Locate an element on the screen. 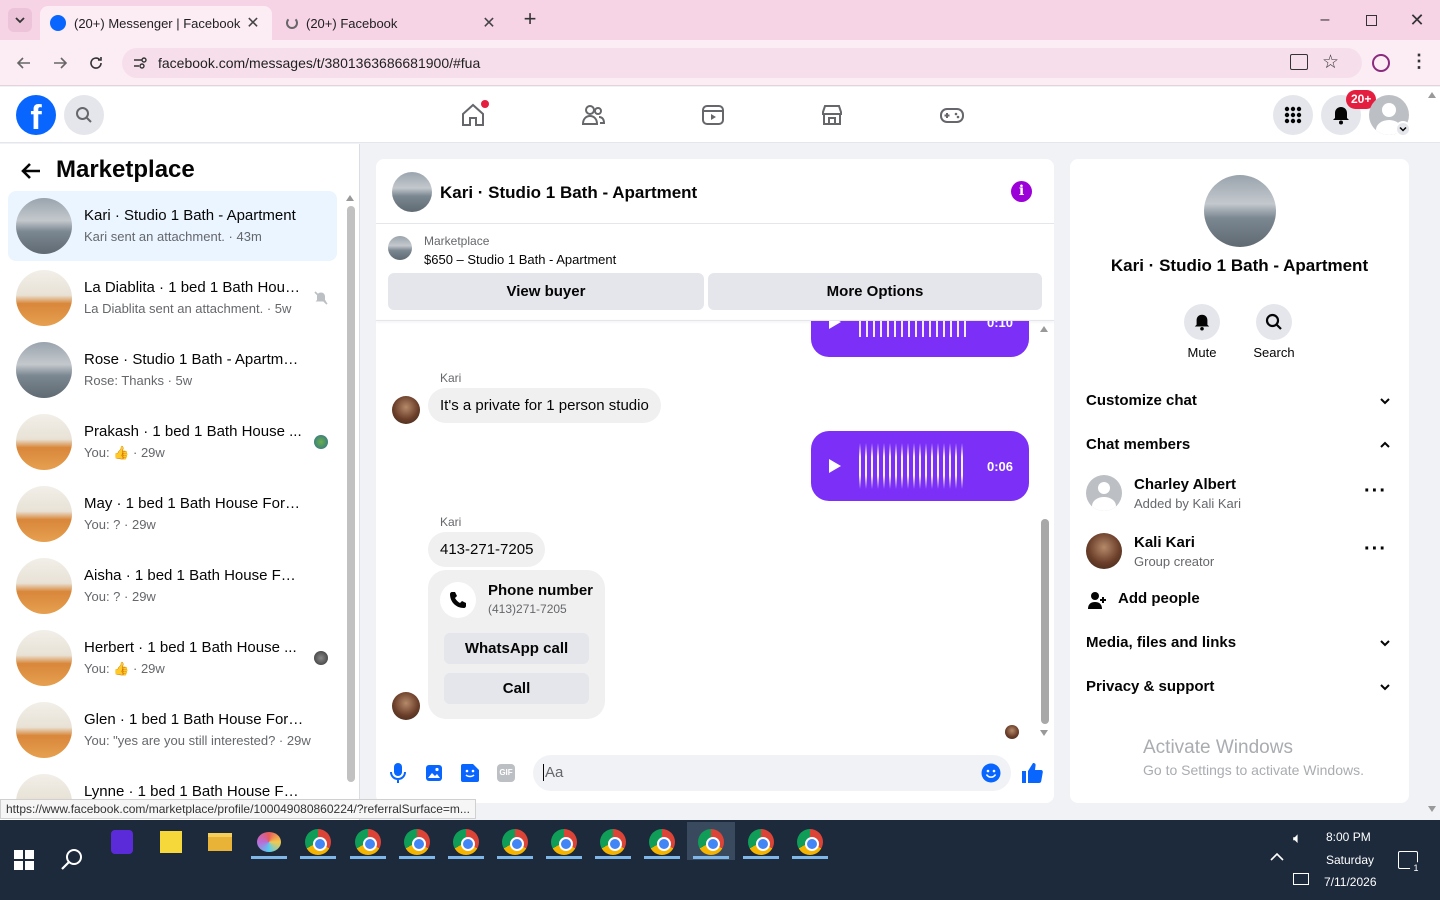 This screenshot has height=900, width=1440. clock-day: Saturday is located at coordinates (1350, 860).